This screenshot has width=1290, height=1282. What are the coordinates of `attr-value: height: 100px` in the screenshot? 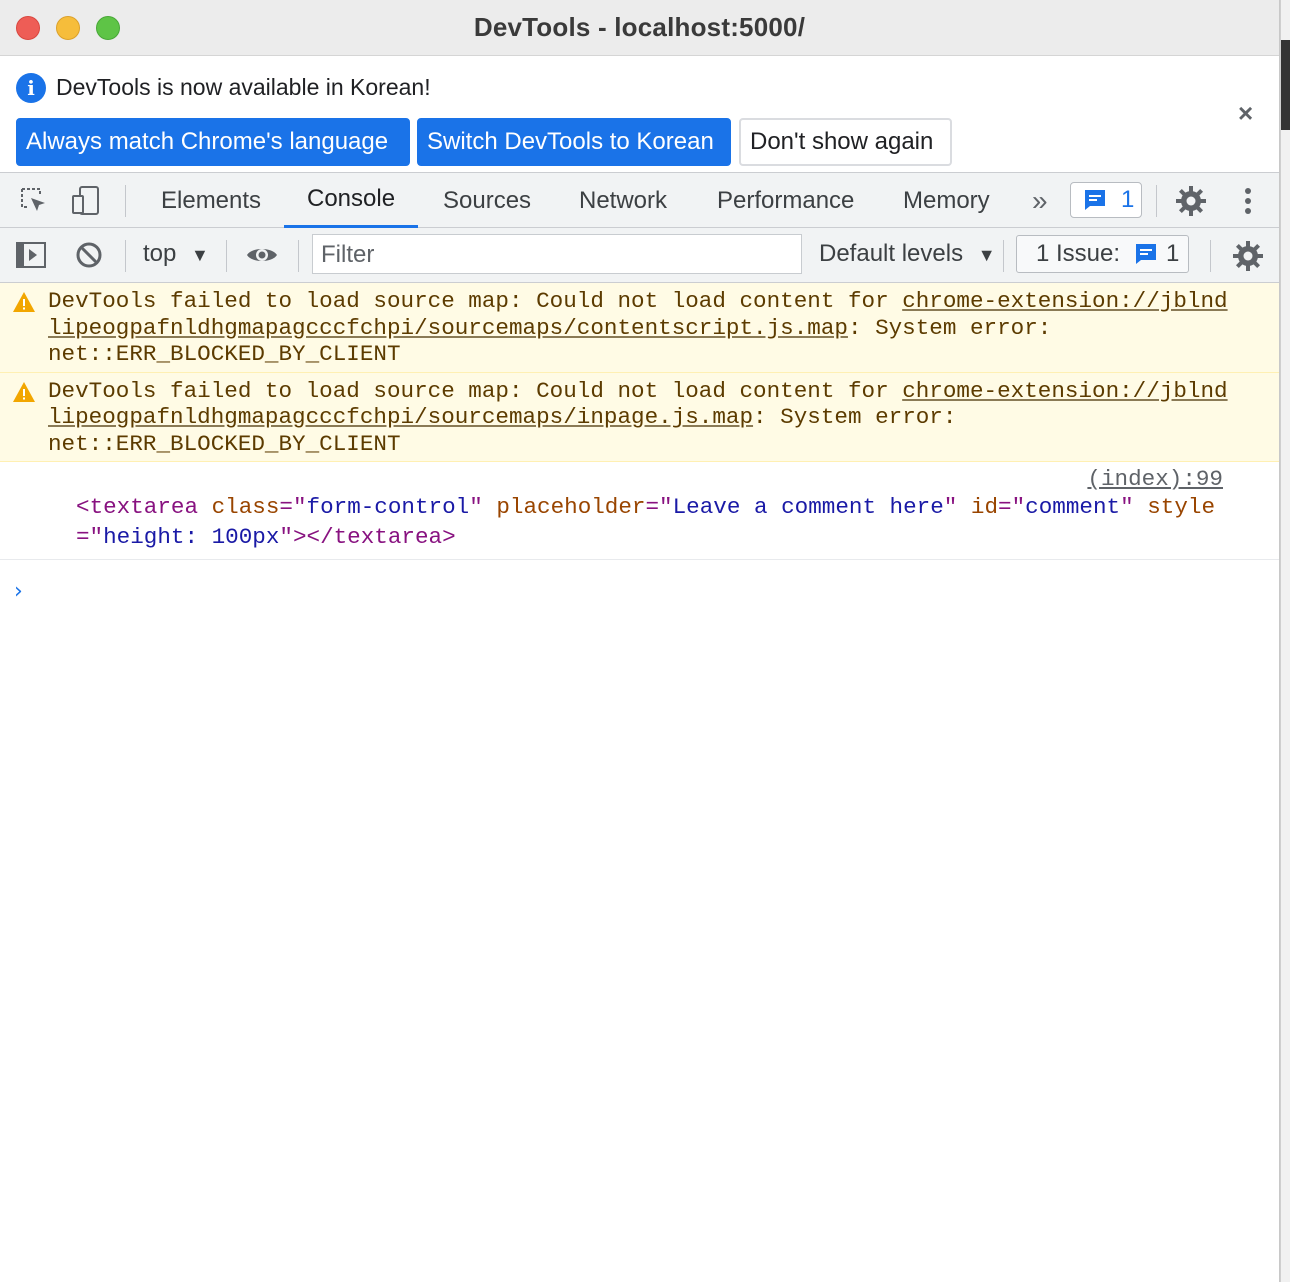 It's located at (191, 537).